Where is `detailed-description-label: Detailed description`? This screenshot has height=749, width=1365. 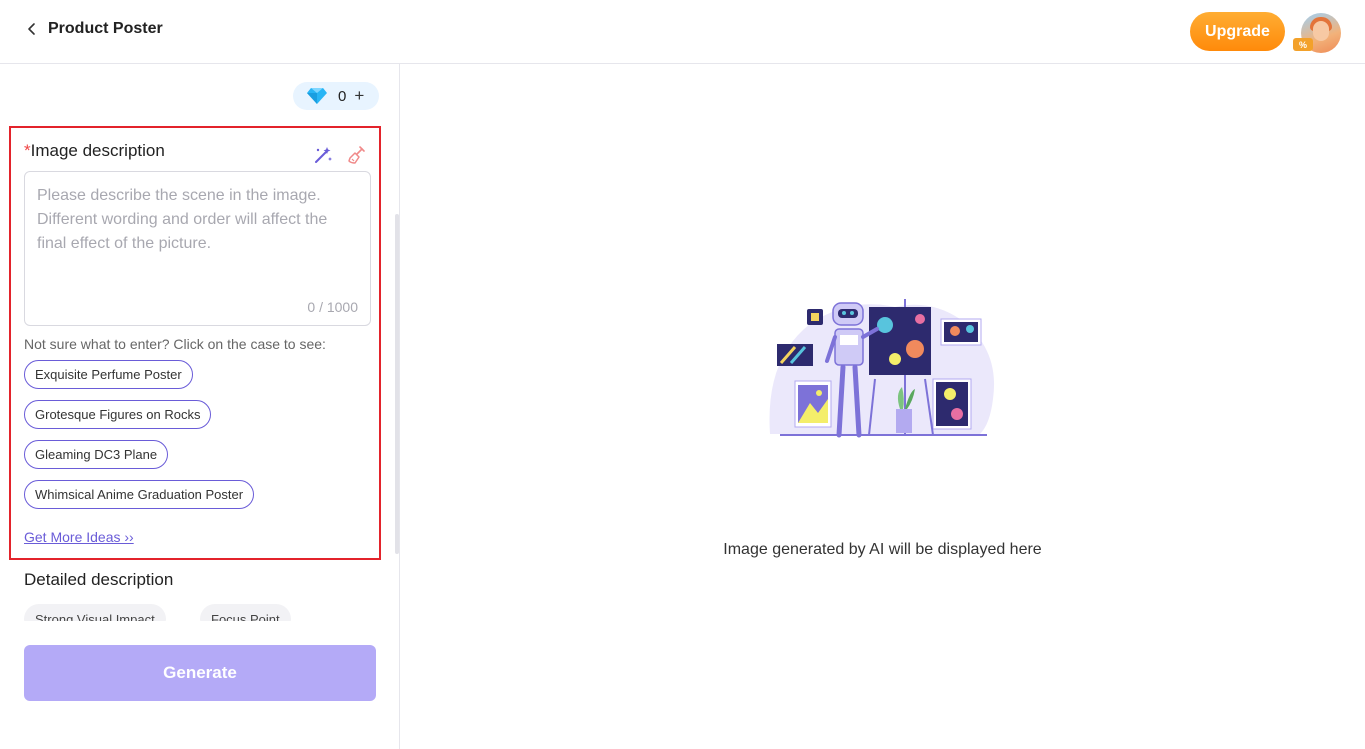
detailed-description-label: Detailed description is located at coordinates (99, 579).